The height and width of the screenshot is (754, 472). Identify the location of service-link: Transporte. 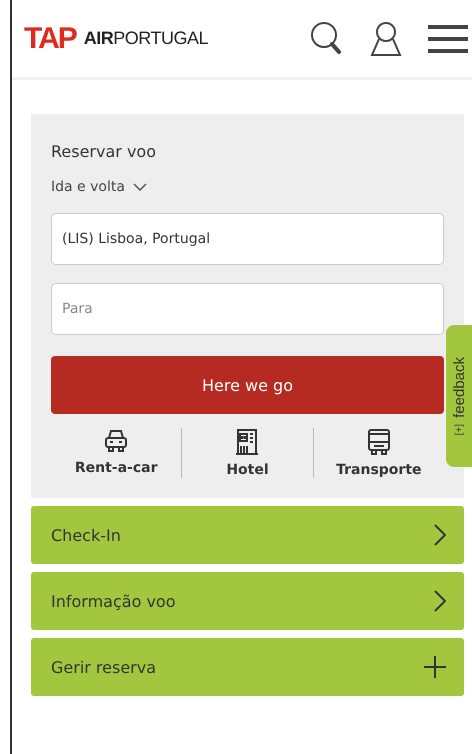
(379, 453).